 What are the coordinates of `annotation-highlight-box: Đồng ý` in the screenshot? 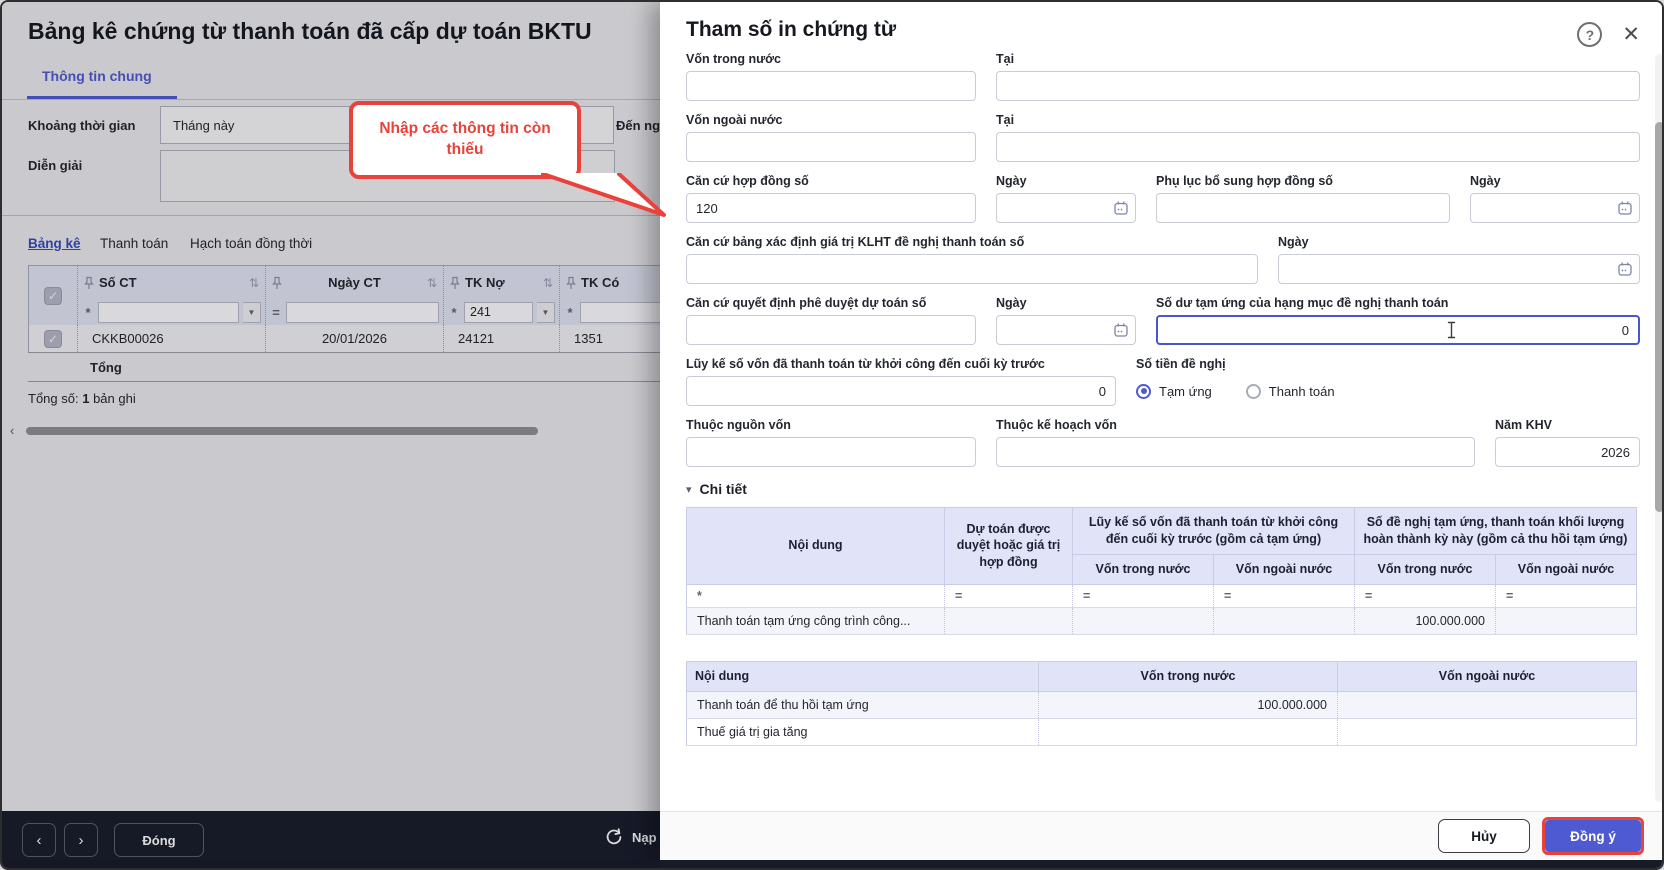 It's located at (1593, 836).